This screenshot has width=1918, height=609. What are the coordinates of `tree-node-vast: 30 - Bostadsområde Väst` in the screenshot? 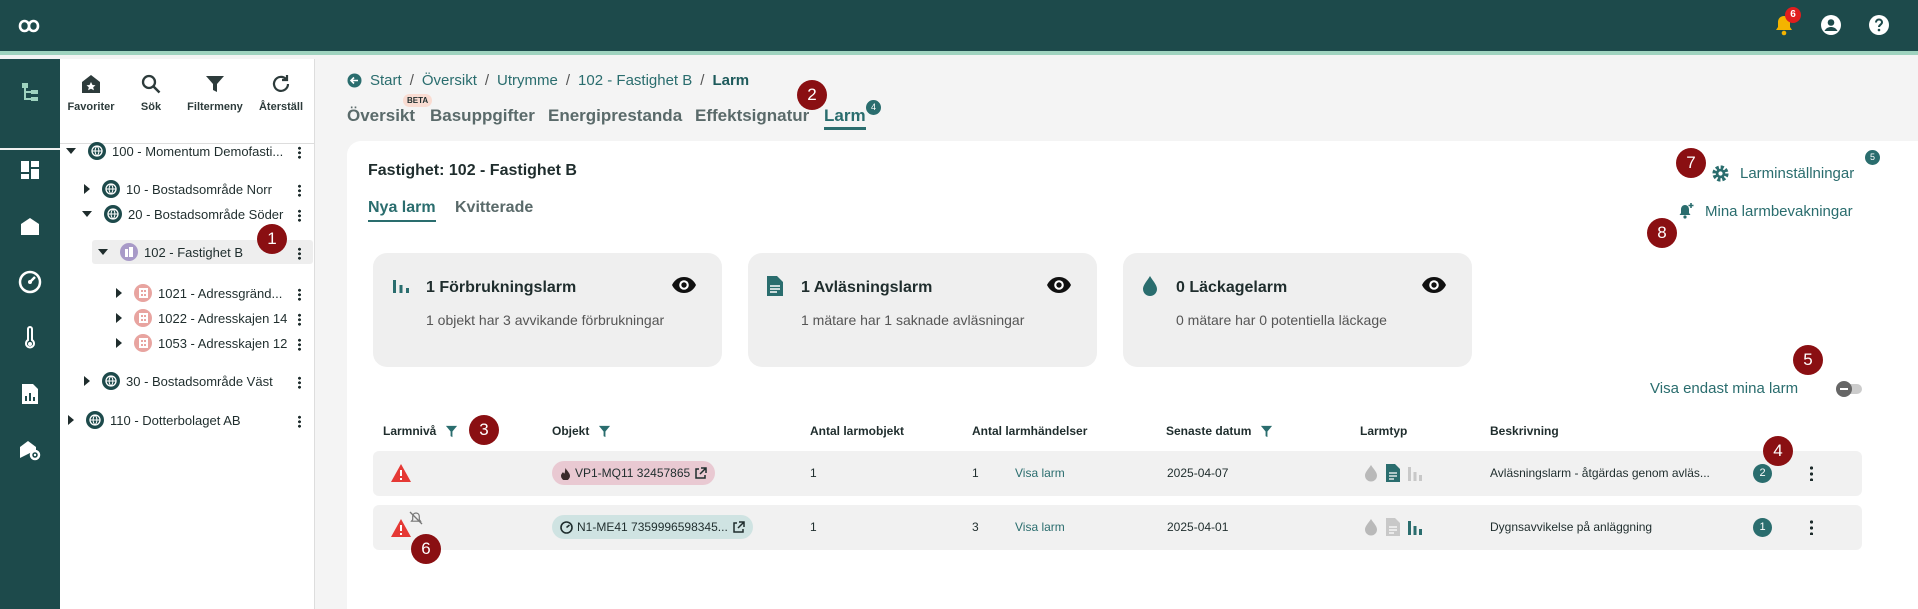 It's located at (177, 381).